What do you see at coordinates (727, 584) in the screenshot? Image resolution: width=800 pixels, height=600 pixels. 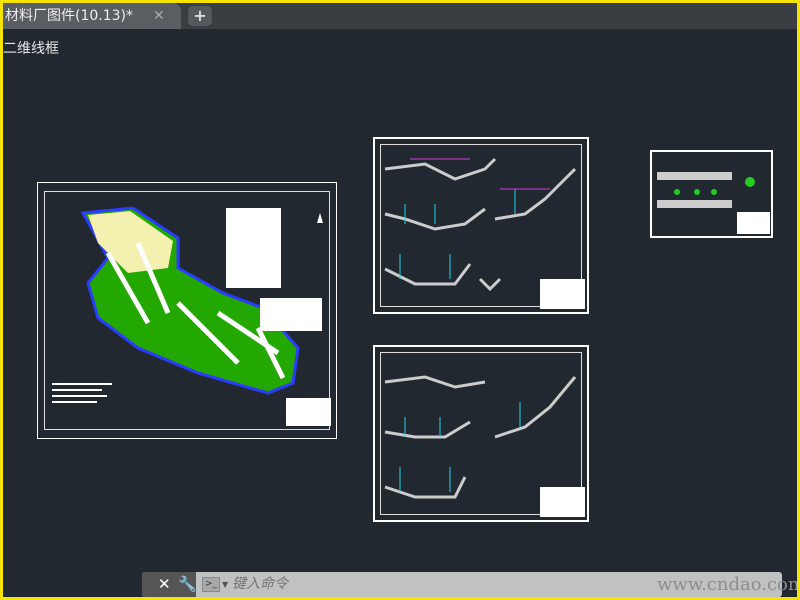 I see `watermark: www.cndao.com` at bounding box center [727, 584].